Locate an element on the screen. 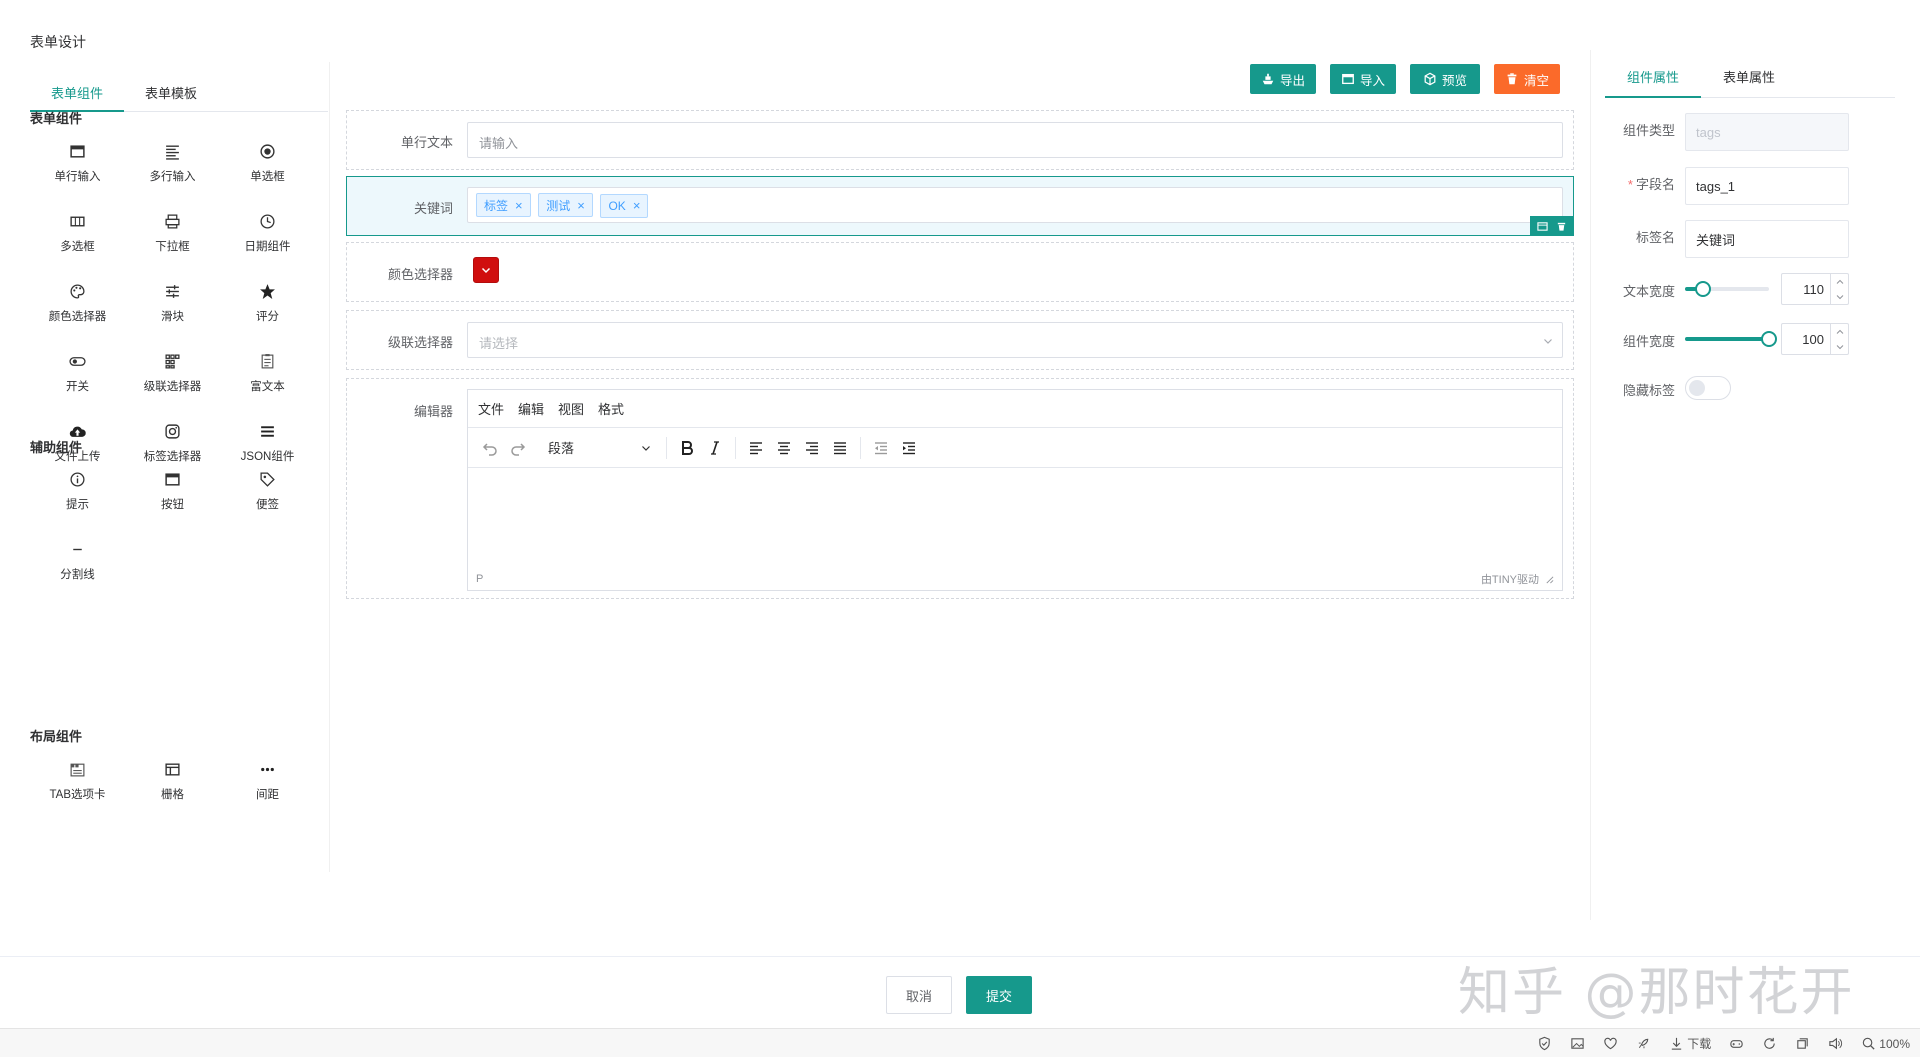 This screenshot has width=1920, height=1057. rich-text-editor: 文件 编辑 视图 格式 段落 P 由TINY驱动 is located at coordinates (1015, 490).